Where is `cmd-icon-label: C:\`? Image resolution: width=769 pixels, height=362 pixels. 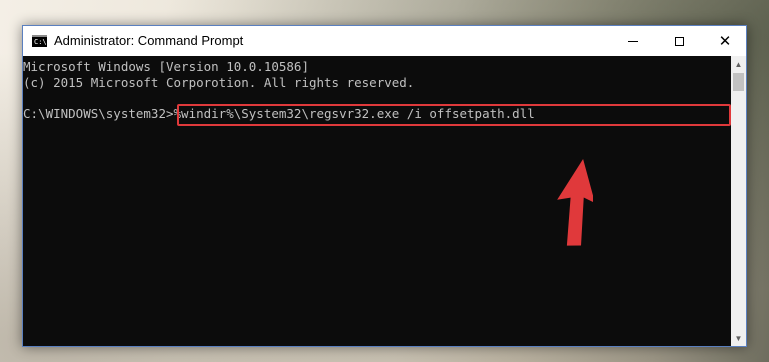 cmd-icon-label: C:\ is located at coordinates (40, 42).